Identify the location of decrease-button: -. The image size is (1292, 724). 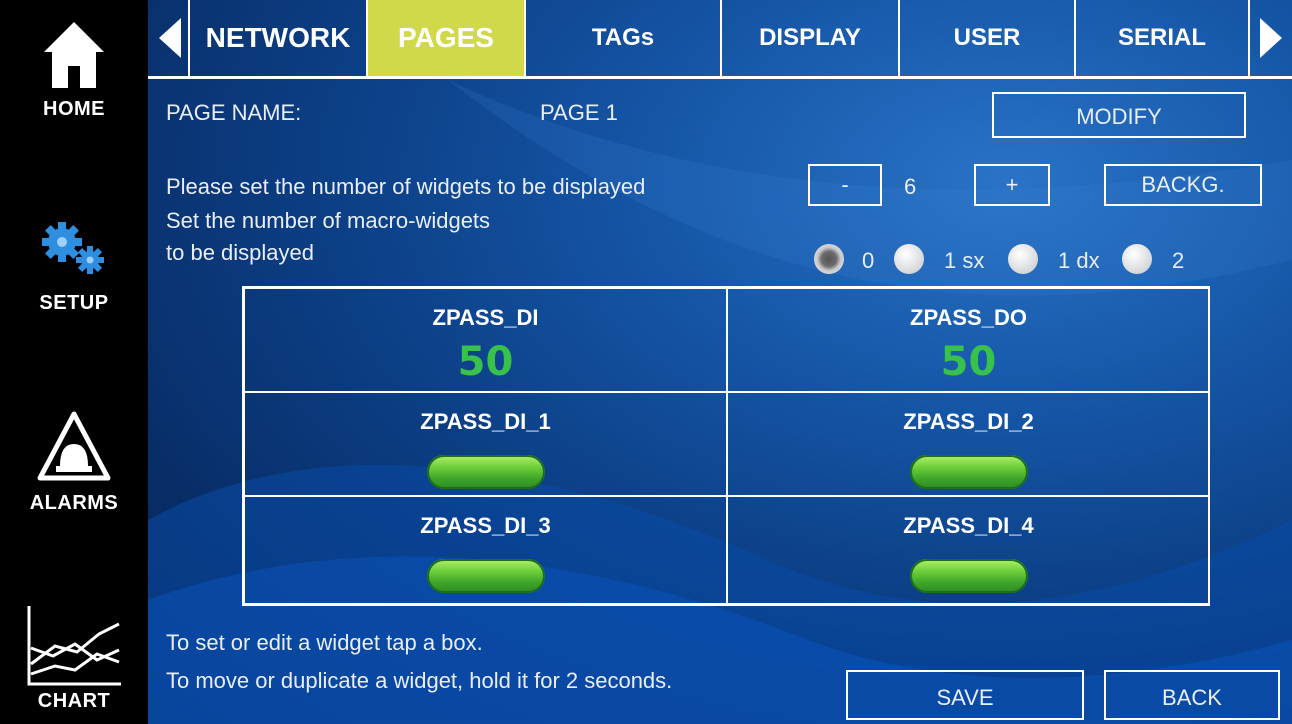
(845, 185).